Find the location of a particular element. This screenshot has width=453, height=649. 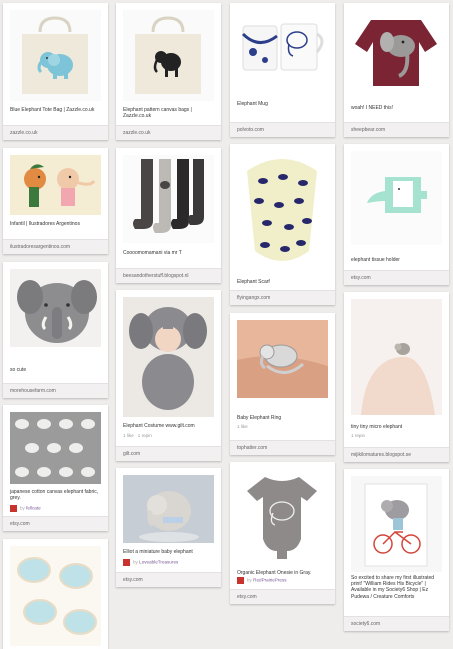

pin-source-bar: flyingangx.com is located at coordinates (282, 297).